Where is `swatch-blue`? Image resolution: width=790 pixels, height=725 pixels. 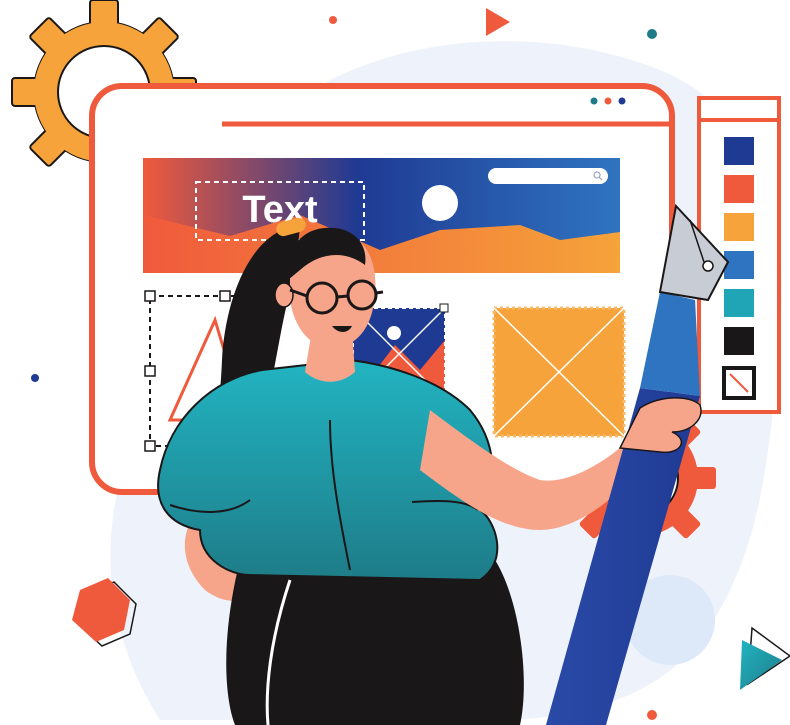
swatch-blue is located at coordinates (739, 265).